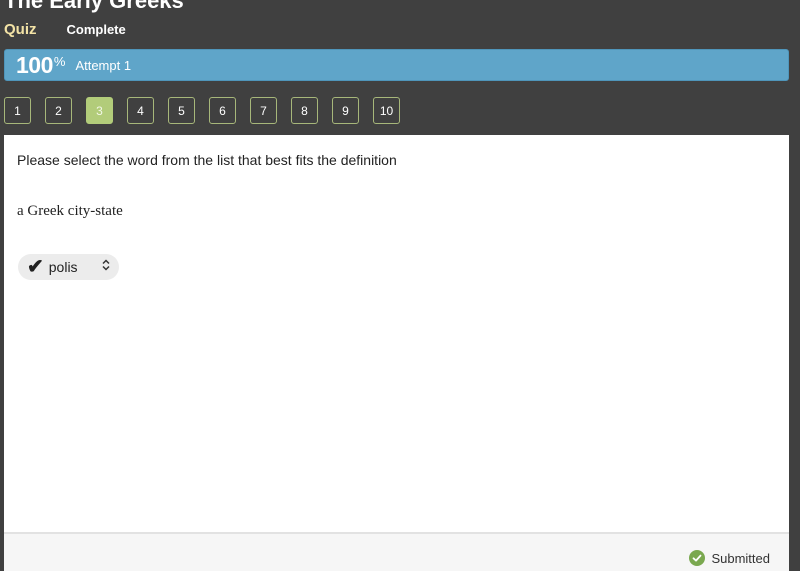 The width and height of the screenshot is (800, 571). What do you see at coordinates (396, 551) in the screenshot?
I see `footer-bar: Submitted` at bounding box center [396, 551].